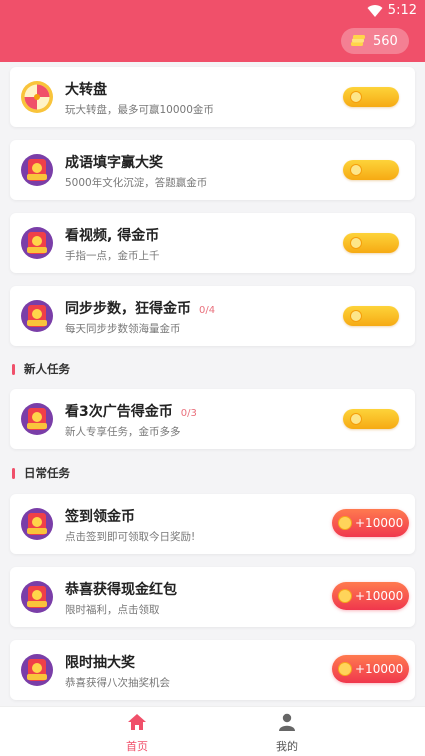  What do you see at coordinates (212, 419) in the screenshot?
I see `task-card-ads: 看3次广告得金币 0/3 新人专享任务，金币多多` at bounding box center [212, 419].